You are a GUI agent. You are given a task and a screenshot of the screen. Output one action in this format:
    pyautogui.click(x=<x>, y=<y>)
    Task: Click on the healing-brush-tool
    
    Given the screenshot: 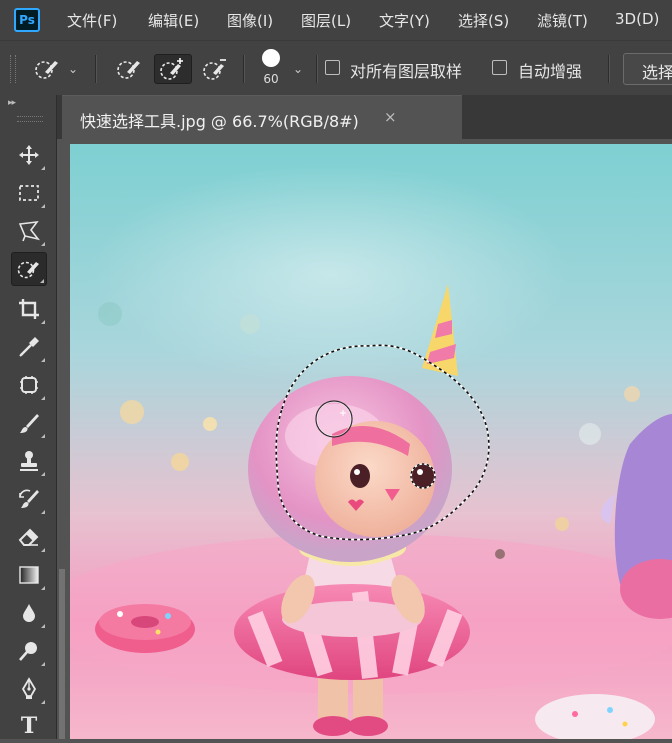 What is the action you would take?
    pyautogui.click(x=29, y=385)
    